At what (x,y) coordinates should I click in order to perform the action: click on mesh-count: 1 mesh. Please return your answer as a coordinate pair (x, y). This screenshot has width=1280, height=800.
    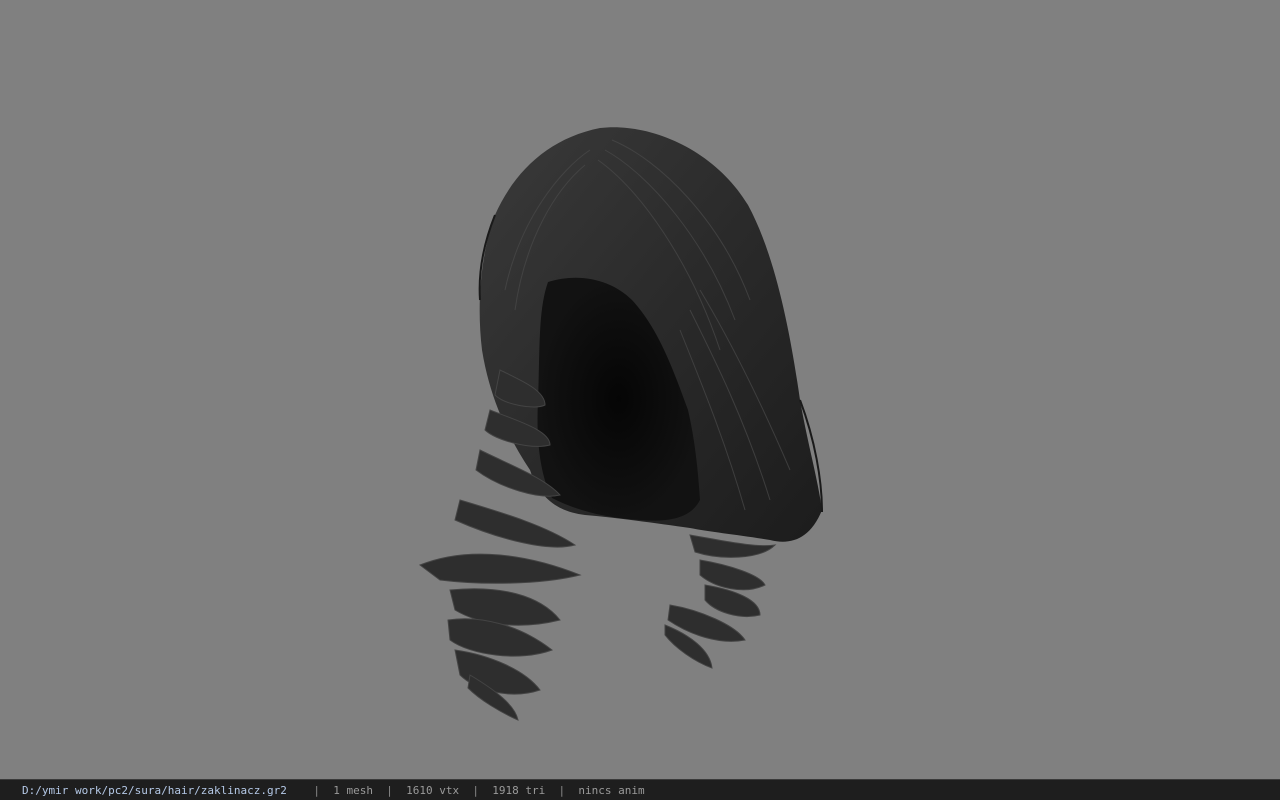
    Looking at the image, I should click on (353, 790).